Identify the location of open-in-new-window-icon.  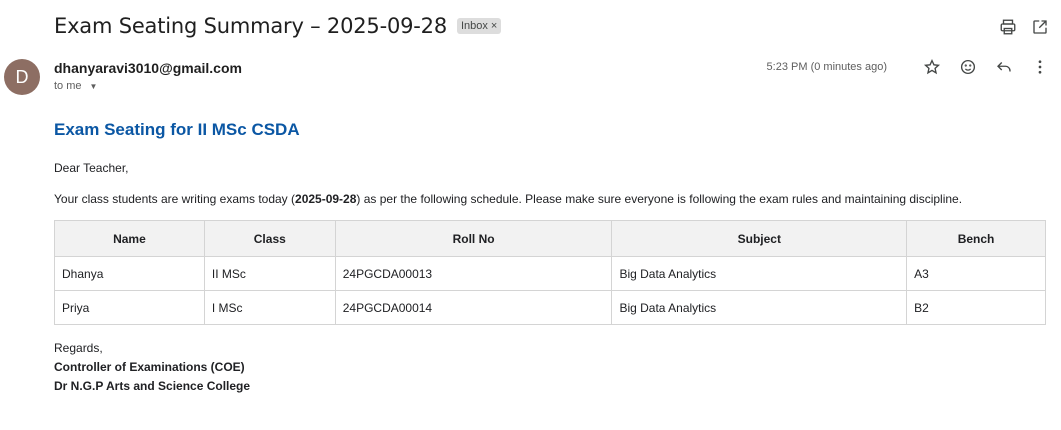
(1040, 27).